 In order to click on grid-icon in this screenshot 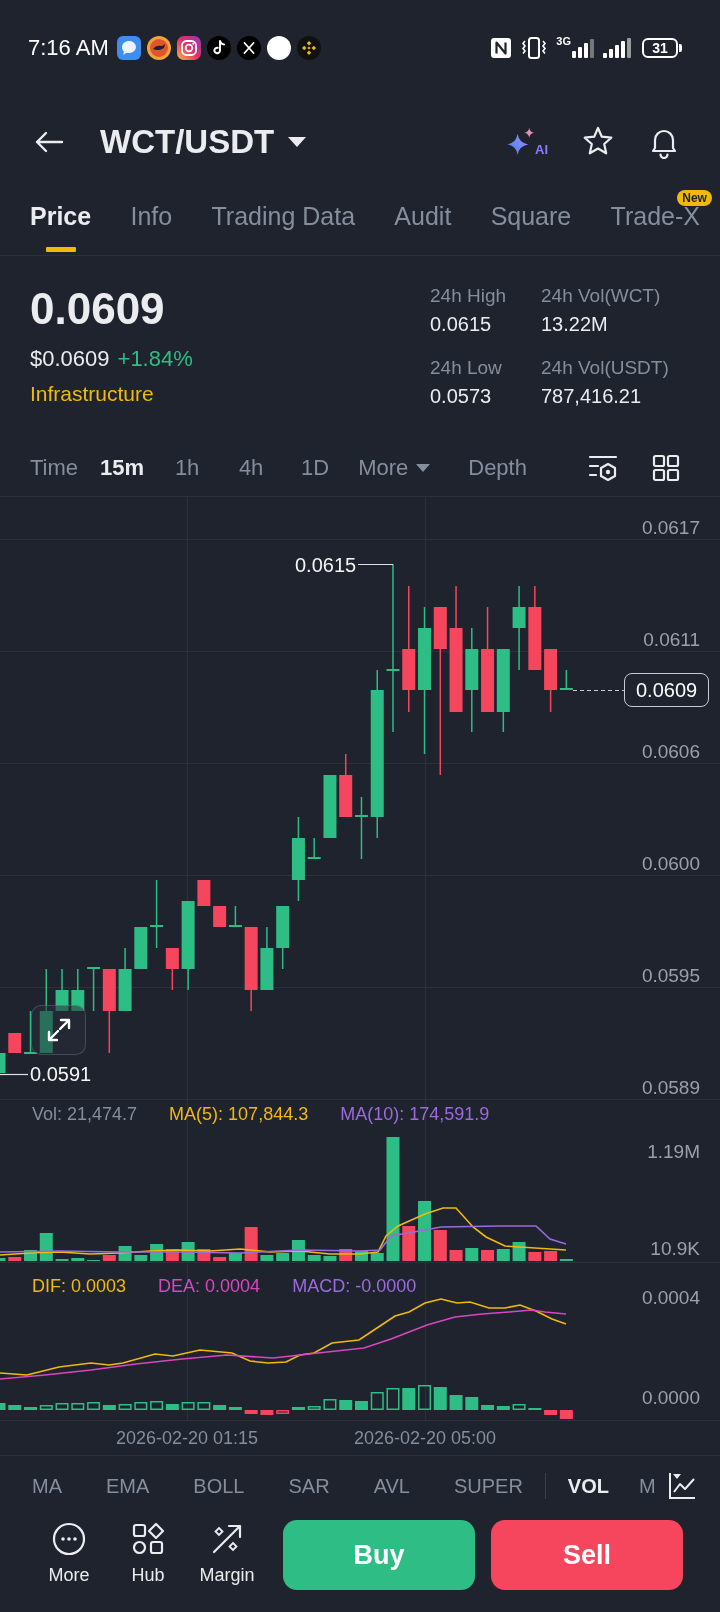, I will do `click(666, 468)`.